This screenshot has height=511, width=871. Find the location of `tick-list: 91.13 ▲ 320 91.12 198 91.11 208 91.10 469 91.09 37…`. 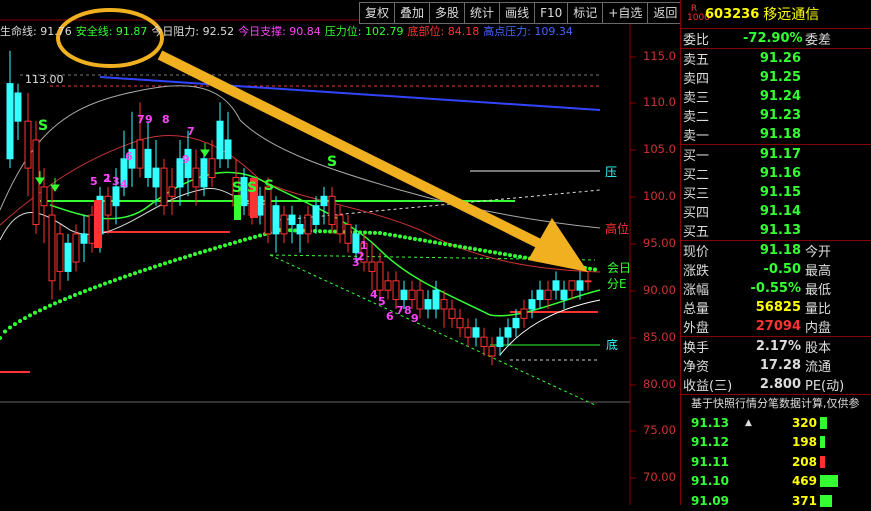

tick-list: 91.13 ▲ 320 91.12 198 91.11 208 91.10 469 91.09 37… is located at coordinates (776, 462).